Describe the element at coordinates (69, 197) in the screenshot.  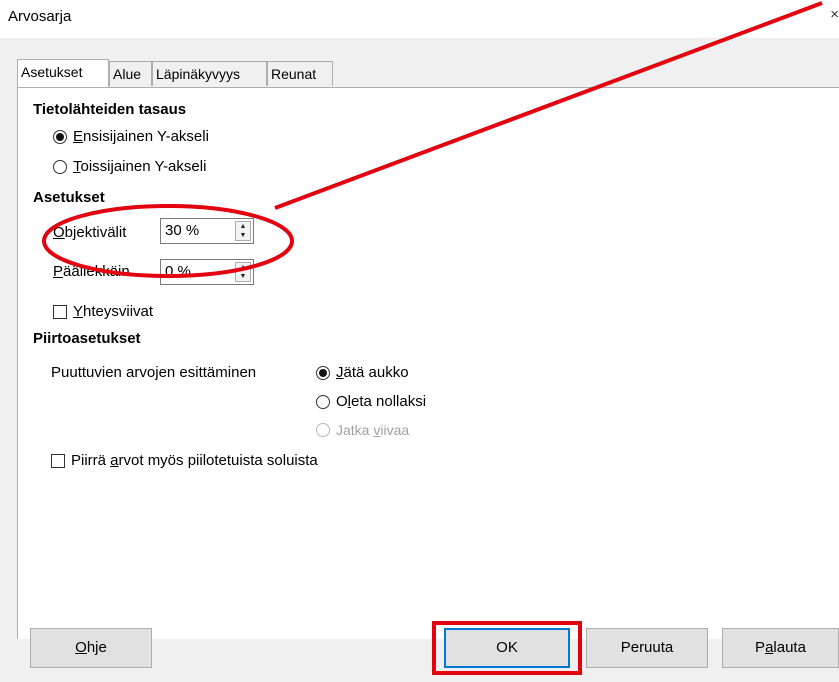
I see `settings-heading: Asetukset` at that location.